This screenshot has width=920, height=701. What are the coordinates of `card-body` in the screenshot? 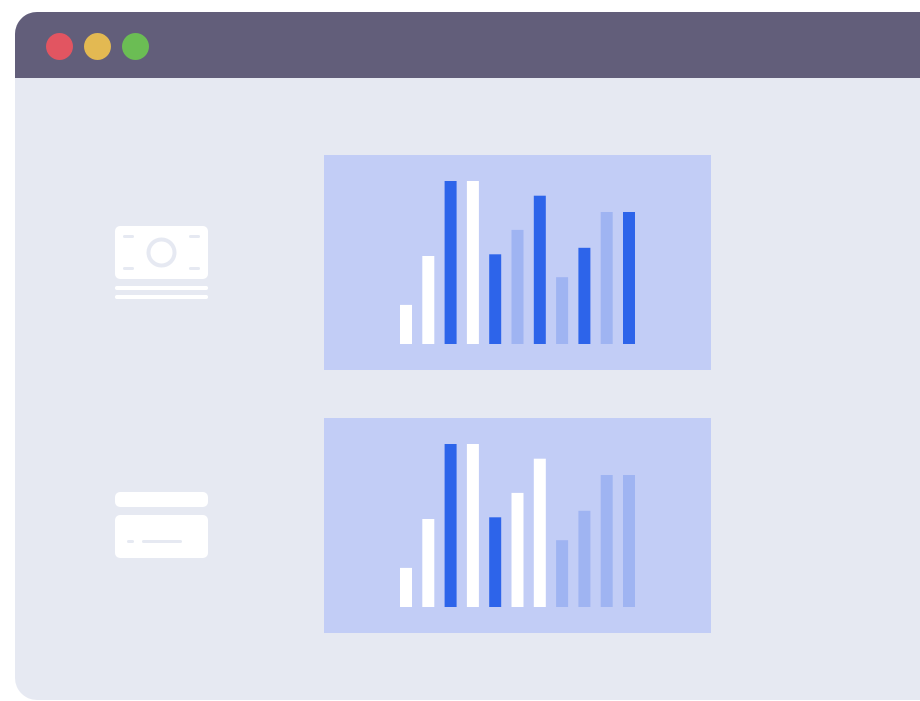 It's located at (161, 536).